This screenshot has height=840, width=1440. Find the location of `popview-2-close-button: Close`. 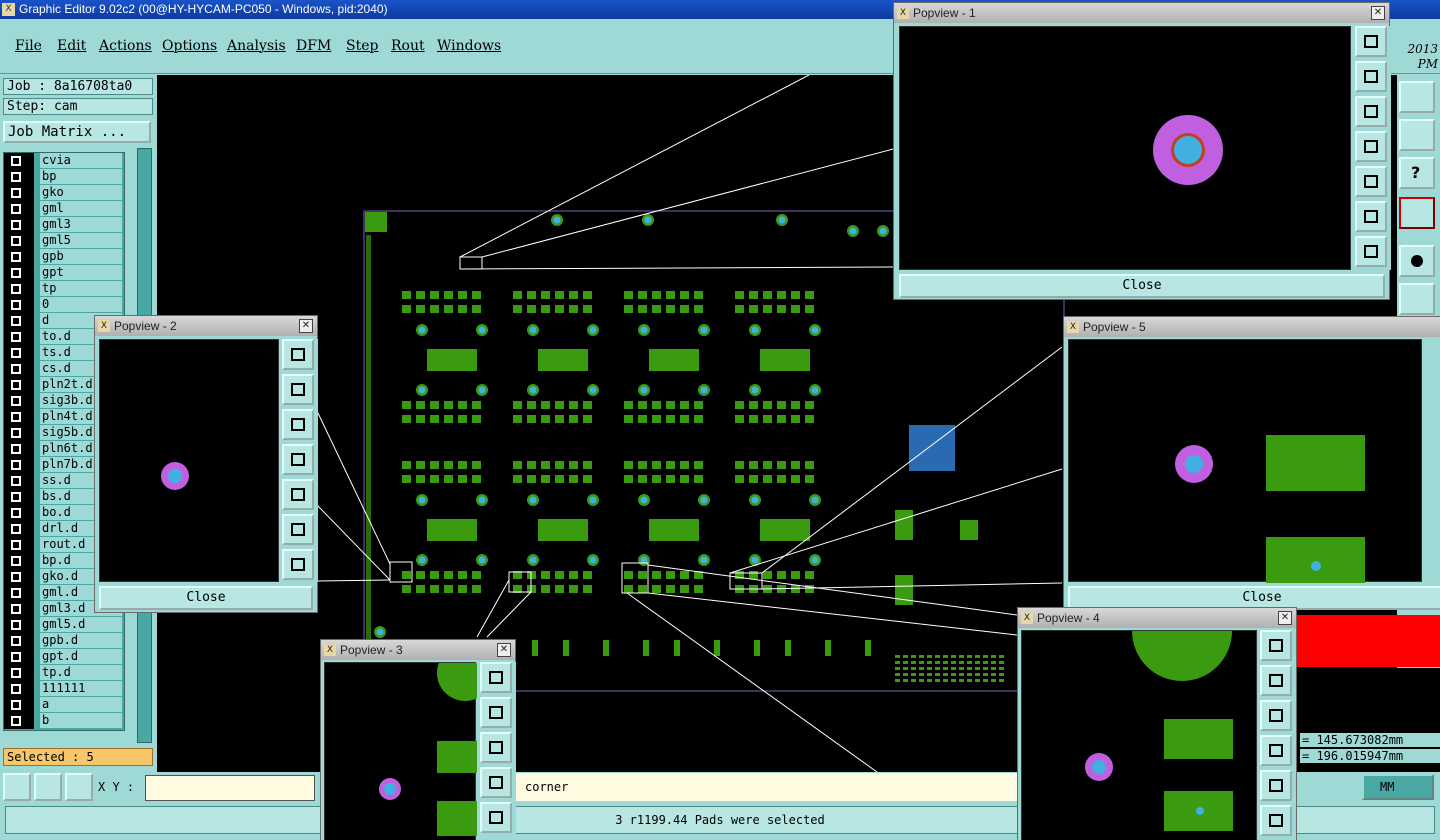

popview-2-close-button: Close is located at coordinates (206, 598).